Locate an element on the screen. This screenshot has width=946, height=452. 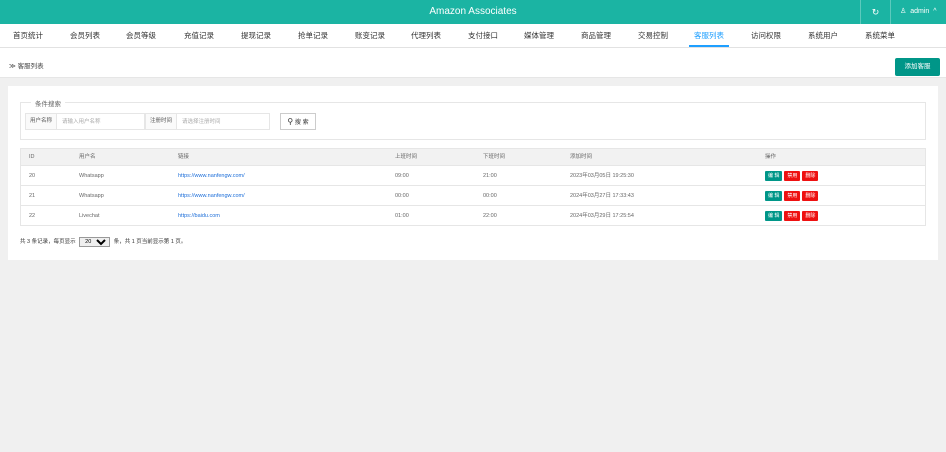
top-header: Amazon Associates ↻ ♙ admin ^ is located at coordinates (473, 12).